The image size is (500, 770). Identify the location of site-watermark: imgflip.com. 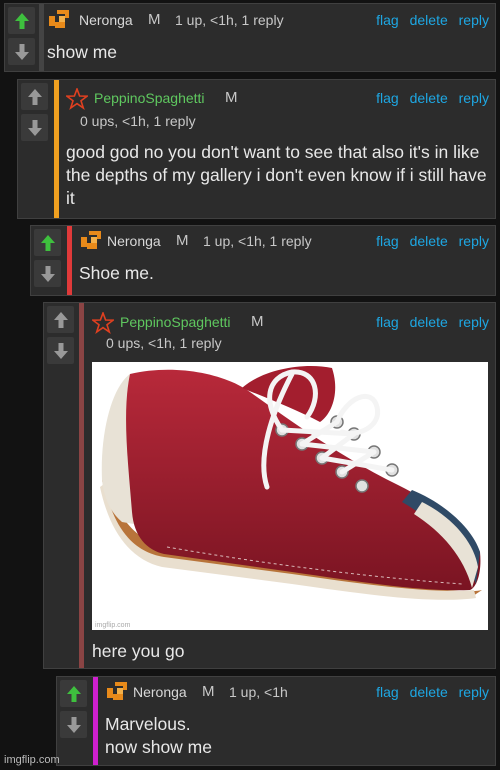
(32, 760).